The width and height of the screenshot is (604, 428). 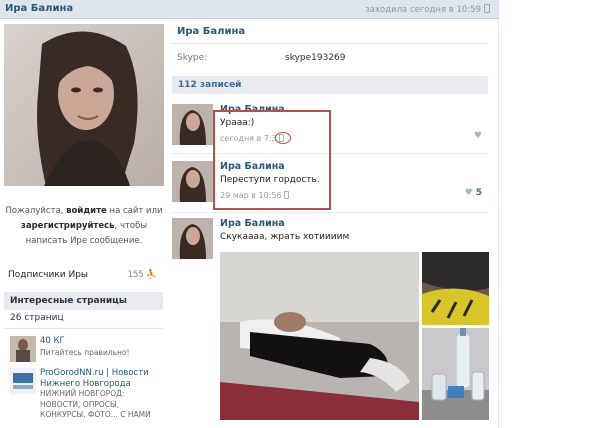 What do you see at coordinates (83, 350) in the screenshot?
I see `interesting-page-item: 40 КГ Питайтесь правильно!` at bounding box center [83, 350].